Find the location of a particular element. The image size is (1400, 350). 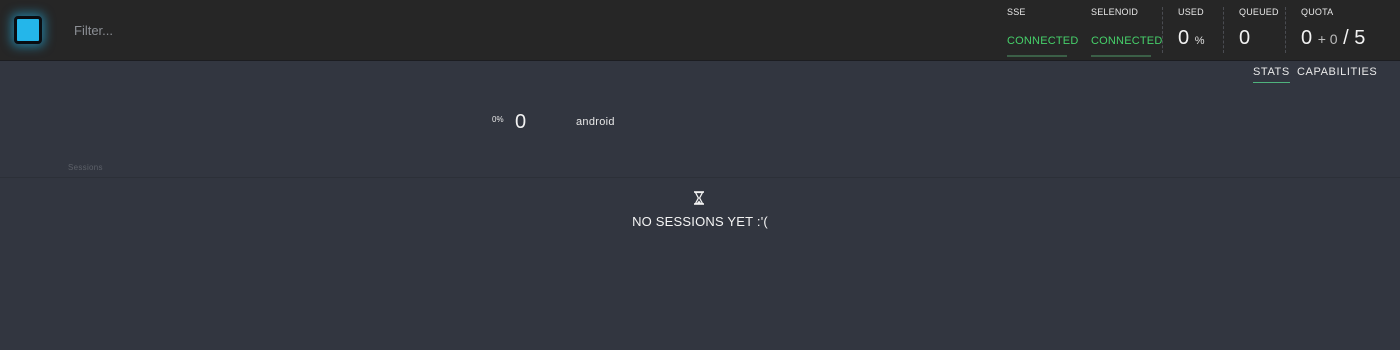

tab-capabilities: CAPABILITIES is located at coordinates (1337, 72).